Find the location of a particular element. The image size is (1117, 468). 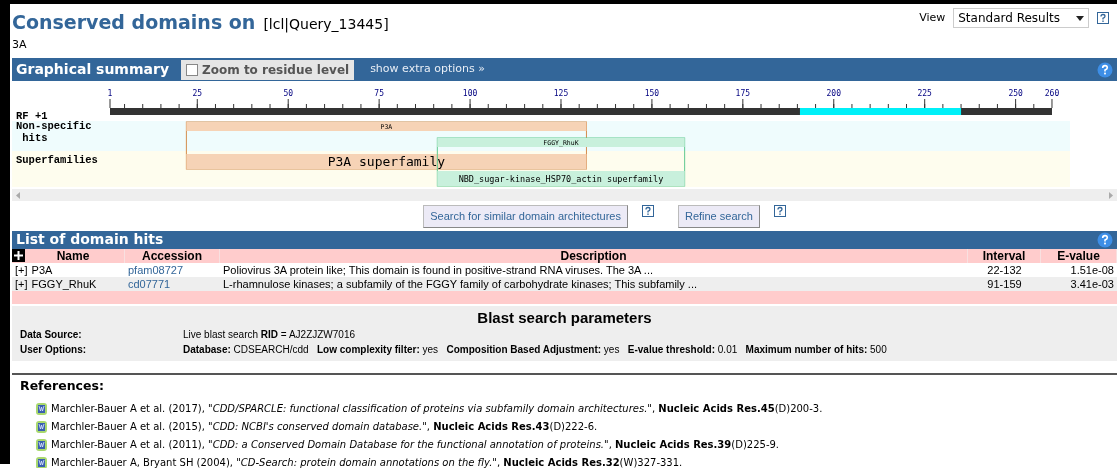

expand-all-icon is located at coordinates (18, 255).